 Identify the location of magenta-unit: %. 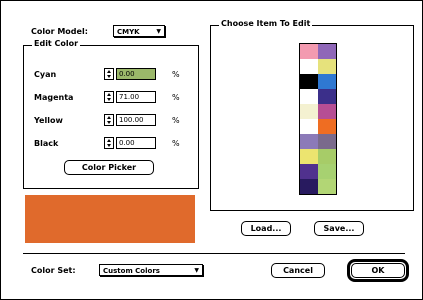
(176, 97).